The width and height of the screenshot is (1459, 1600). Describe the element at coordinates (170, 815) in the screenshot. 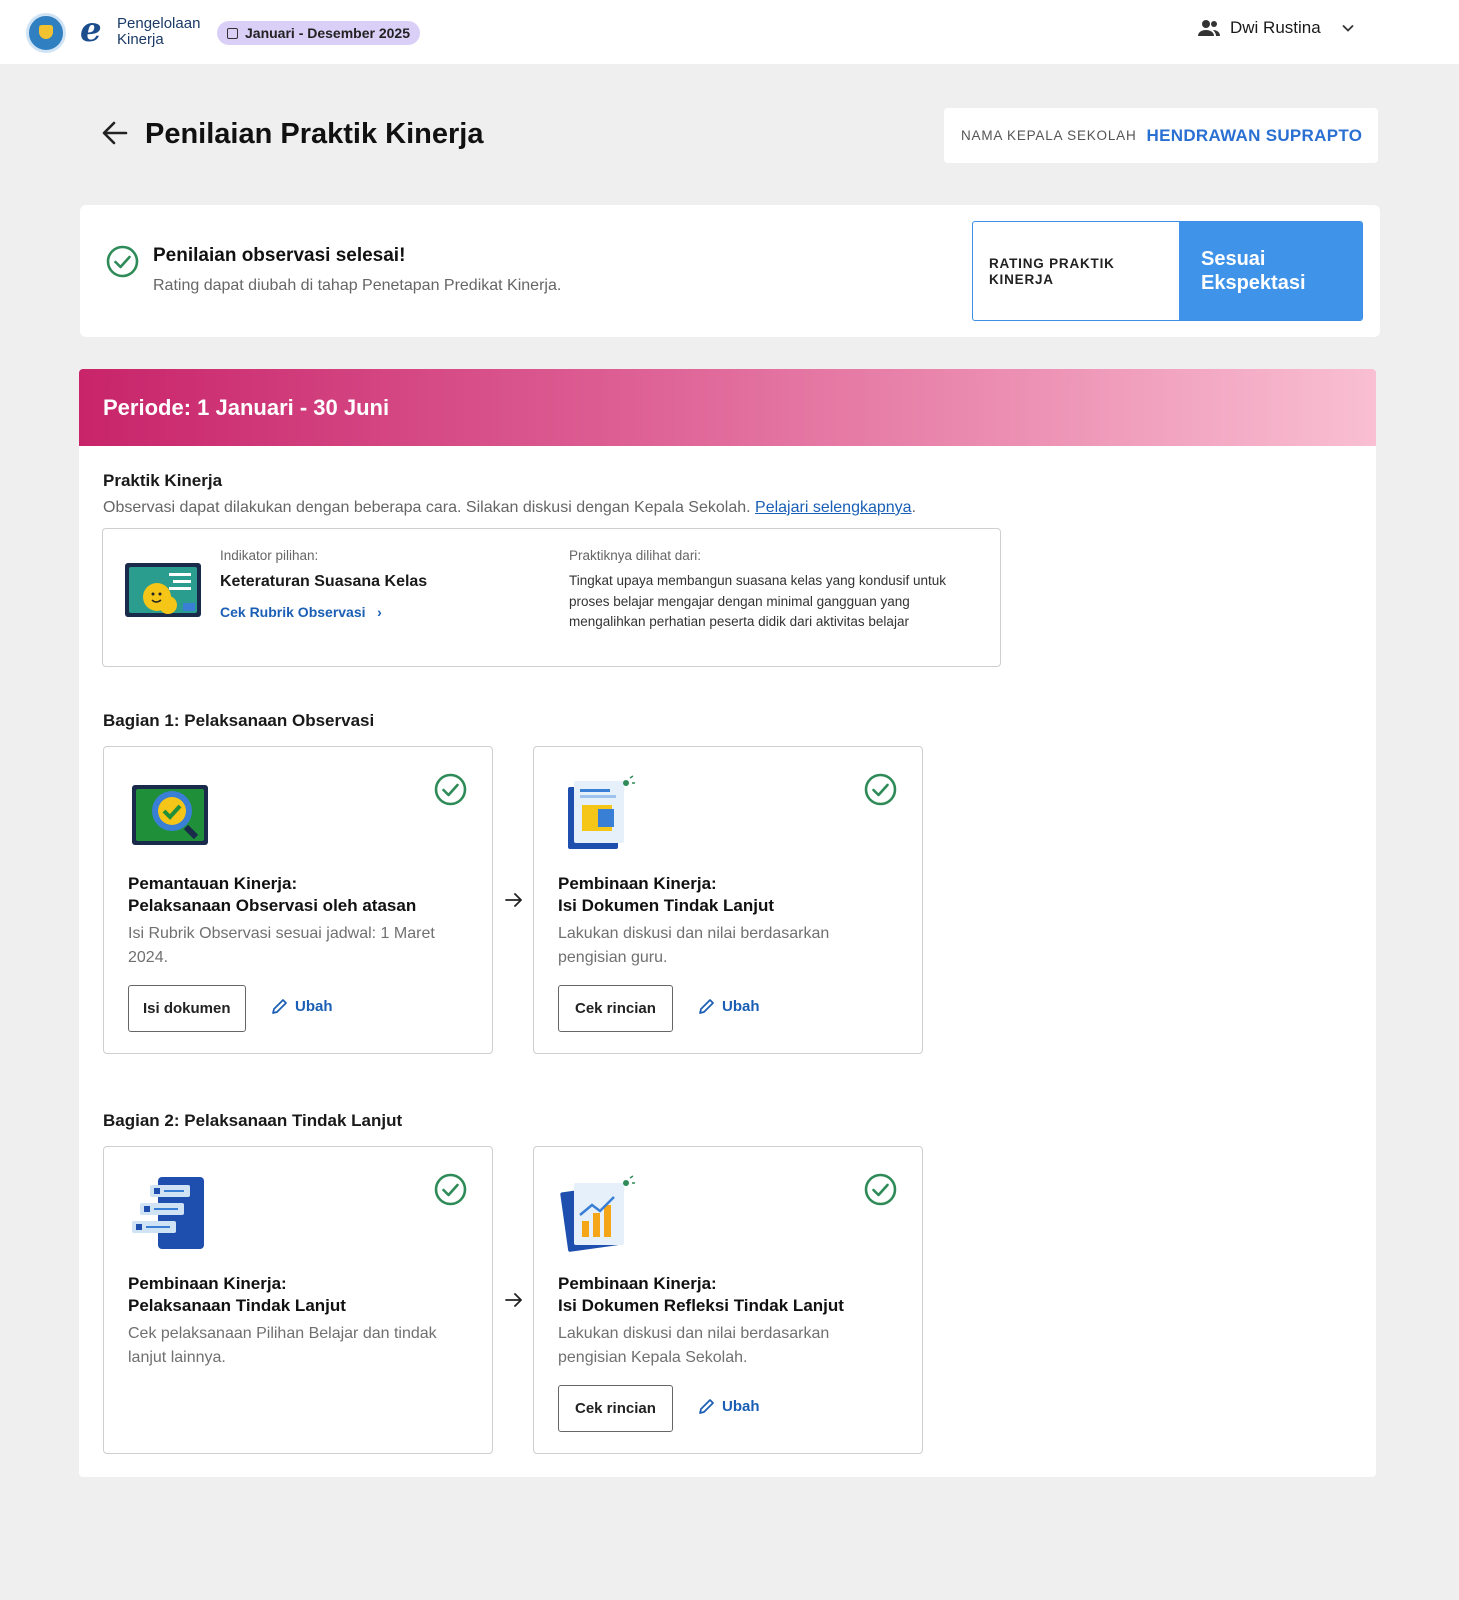

I see `observation-illustration-icon` at that location.